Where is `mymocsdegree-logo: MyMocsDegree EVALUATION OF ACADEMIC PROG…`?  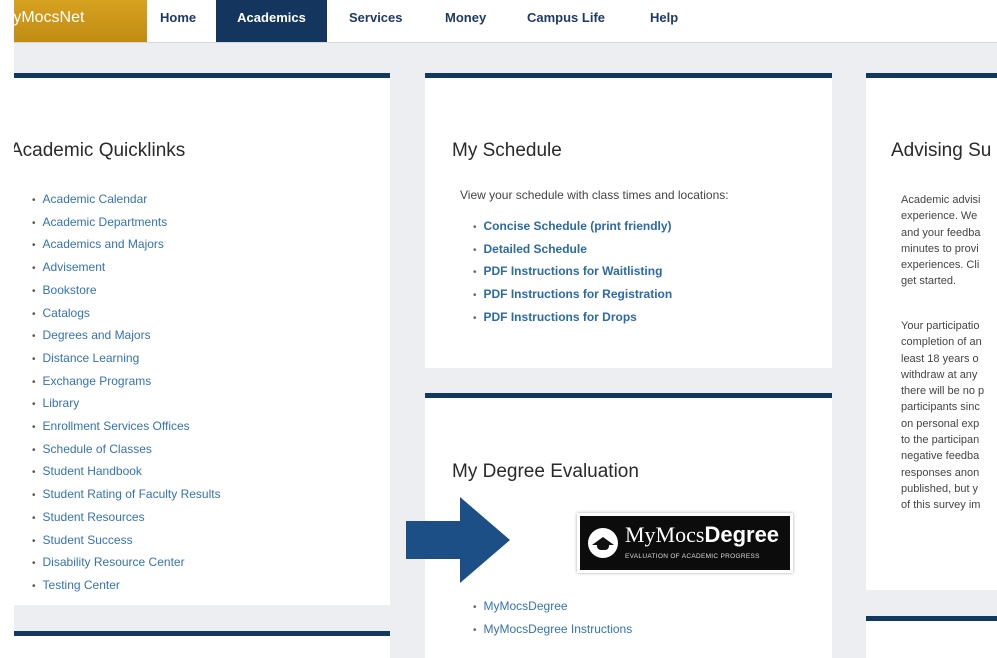
mymocsdegree-logo: MyMocsDegree EVALUATION OF ACADEMIC PROG… is located at coordinates (685, 543).